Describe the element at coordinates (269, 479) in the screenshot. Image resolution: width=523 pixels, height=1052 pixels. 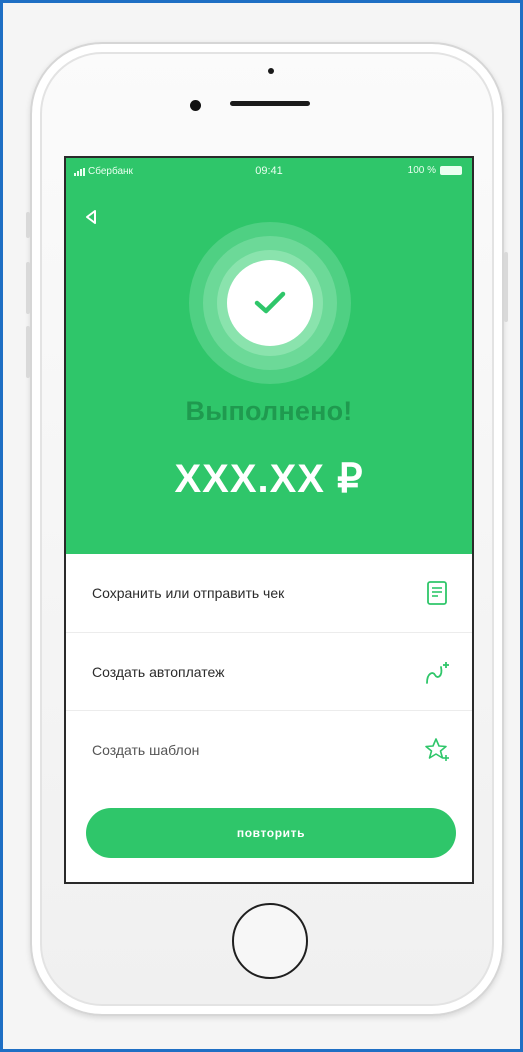
I see `payment-amount: XXX.XX ₽` at that location.